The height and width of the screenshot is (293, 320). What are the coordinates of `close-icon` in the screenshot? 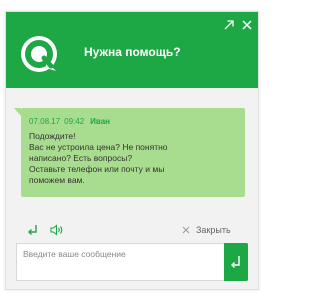 It's located at (247, 25).